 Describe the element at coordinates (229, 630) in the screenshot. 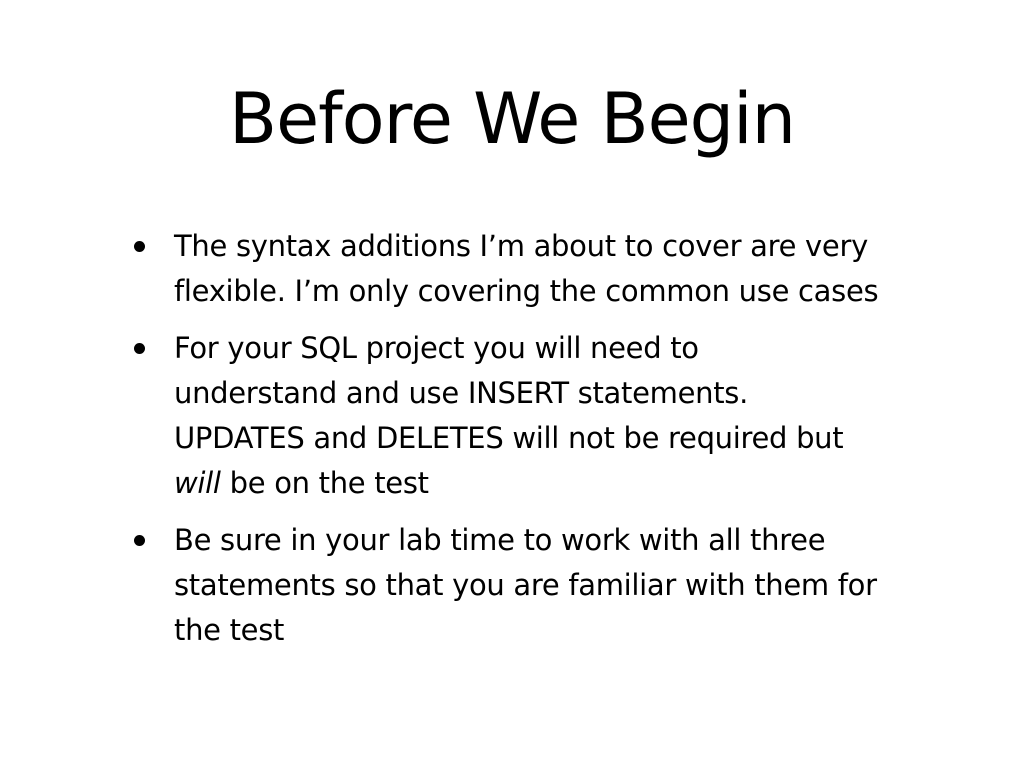

I see `bullet-line: the test` at that location.